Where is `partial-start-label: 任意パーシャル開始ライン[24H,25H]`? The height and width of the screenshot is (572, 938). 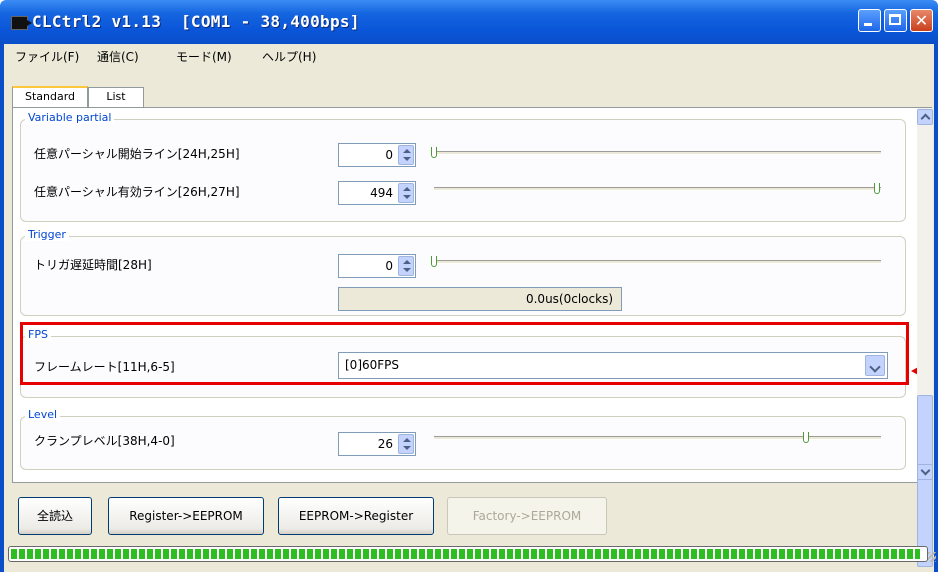
partial-start-label: 任意パーシャル開始ライン[24H,25H] is located at coordinates (137, 154).